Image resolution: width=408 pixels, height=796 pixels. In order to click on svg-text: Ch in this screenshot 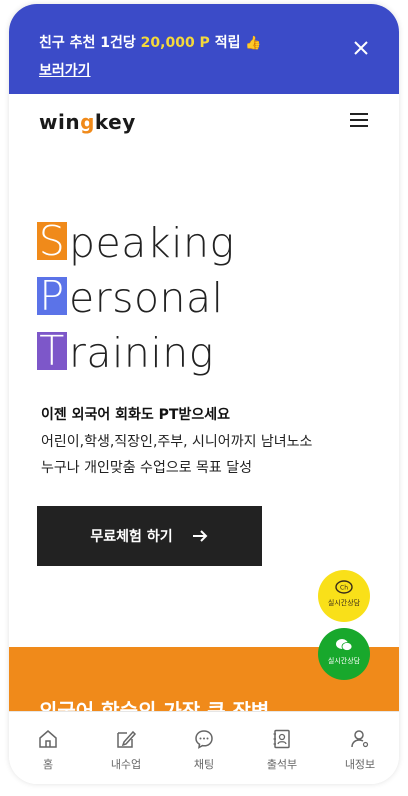, I will do `click(344, 588)`.